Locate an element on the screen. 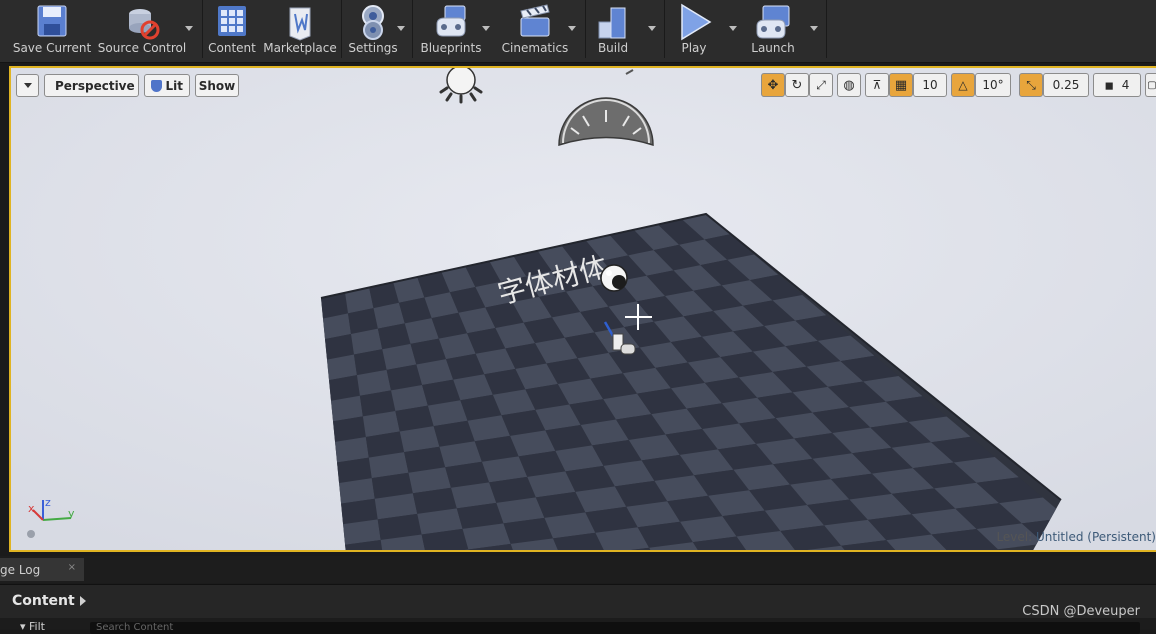 The image size is (1156, 634). scale-icon: ⤢ is located at coordinates (821, 84).